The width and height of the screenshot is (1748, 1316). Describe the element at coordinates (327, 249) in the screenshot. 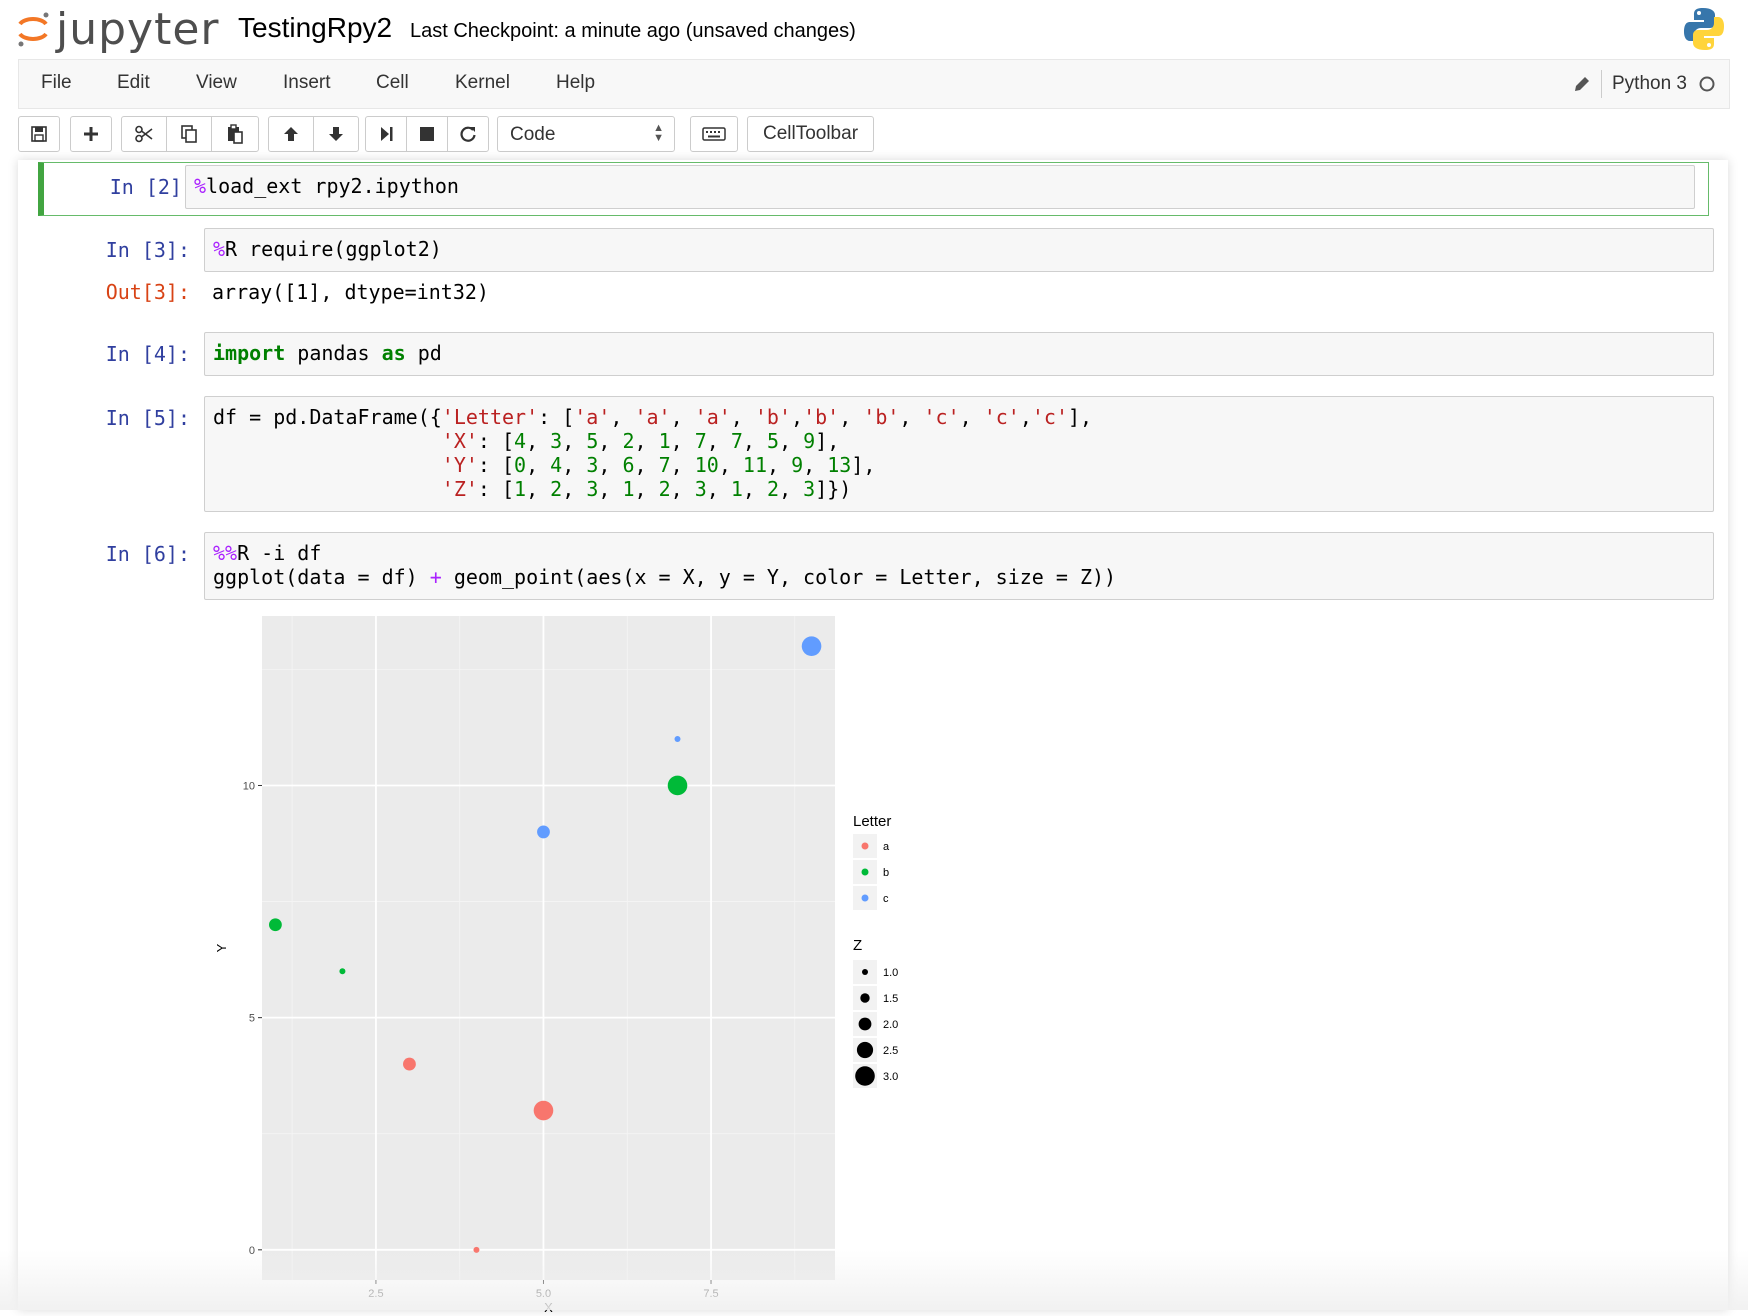

I see `code-text: %R require(ggplot2)` at that location.